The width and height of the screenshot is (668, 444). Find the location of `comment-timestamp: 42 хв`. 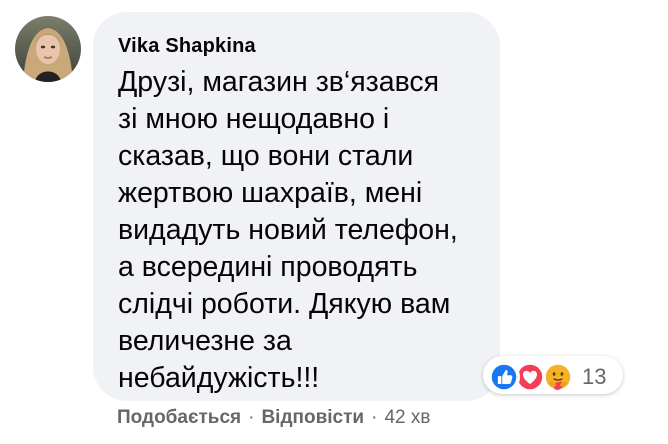

comment-timestamp: 42 хв is located at coordinates (407, 417).